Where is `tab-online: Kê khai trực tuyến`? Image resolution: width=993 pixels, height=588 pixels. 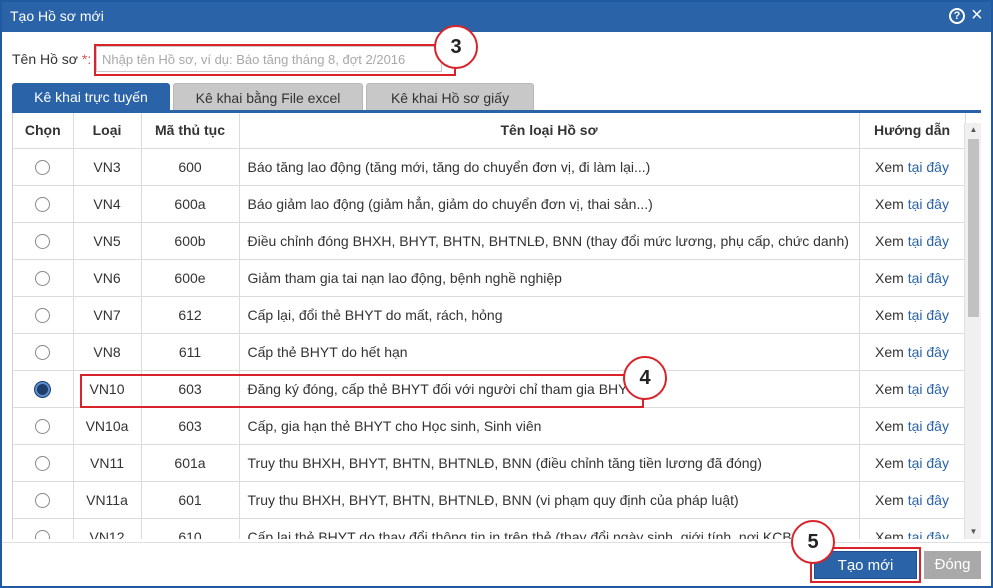
tab-online: Kê khai trực tuyến is located at coordinates (91, 97).